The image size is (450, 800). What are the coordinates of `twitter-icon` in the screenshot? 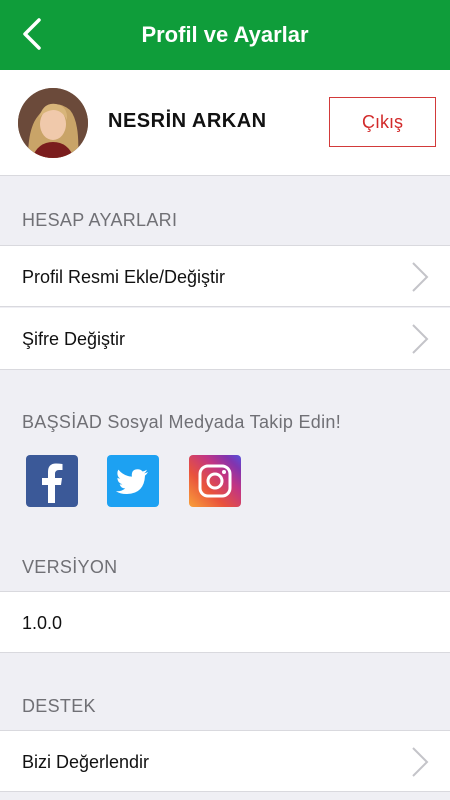 It's located at (131, 481).